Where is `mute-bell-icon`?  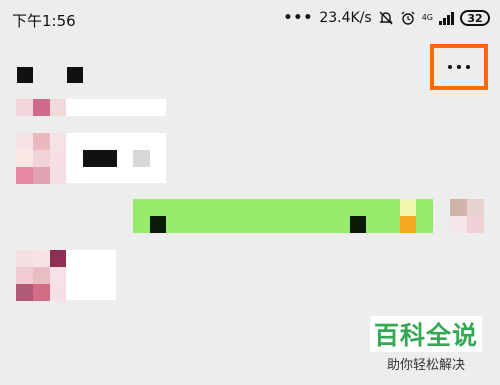 mute-bell-icon is located at coordinates (386, 18).